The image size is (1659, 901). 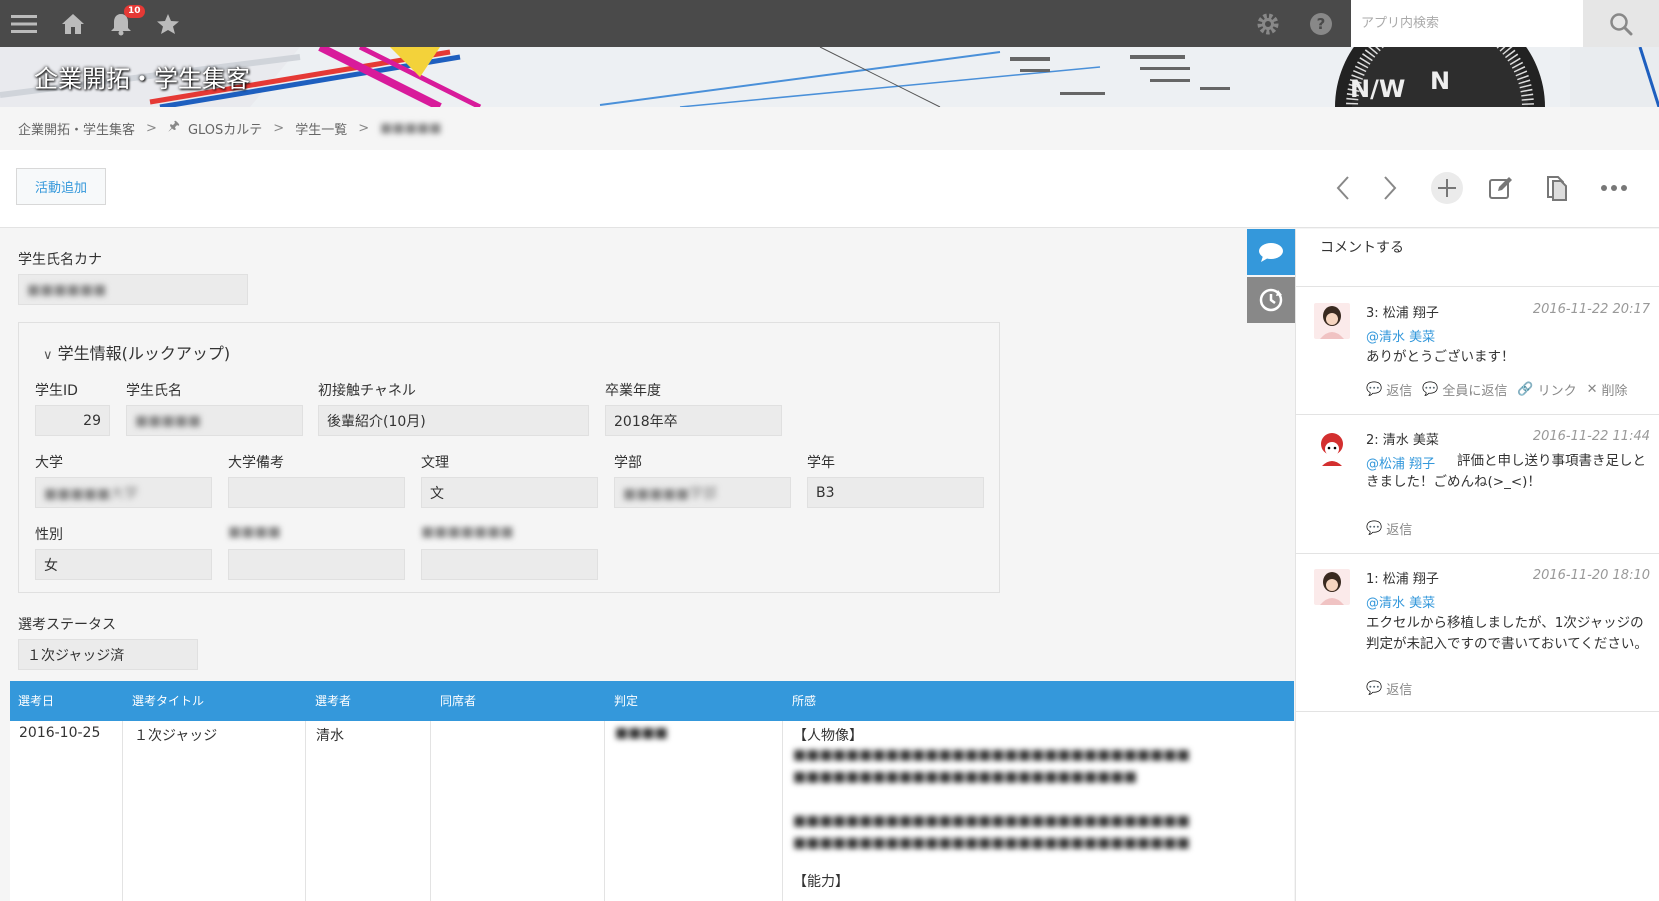 What do you see at coordinates (61, 186) in the screenshot?
I see `add-activity-button: 活動追加` at bounding box center [61, 186].